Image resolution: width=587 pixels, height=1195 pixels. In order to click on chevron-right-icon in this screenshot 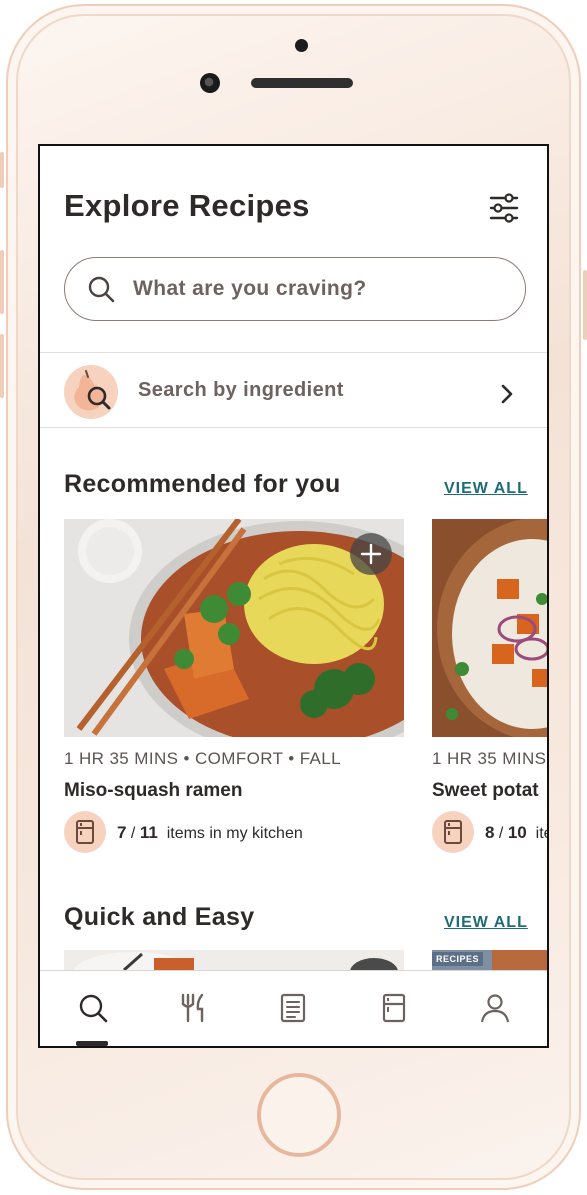, I will do `click(507, 394)`.